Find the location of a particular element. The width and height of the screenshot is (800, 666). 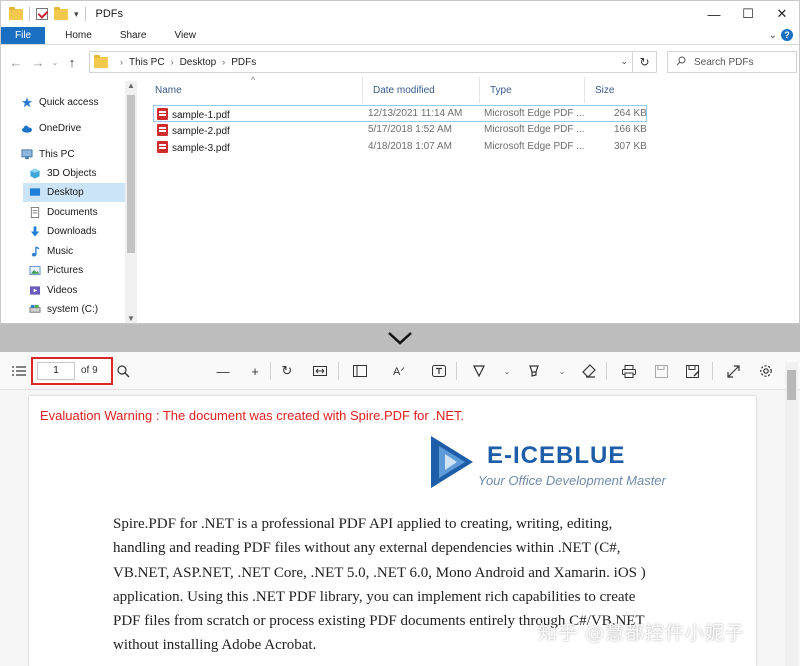

minimize-button: — is located at coordinates (714, 14).